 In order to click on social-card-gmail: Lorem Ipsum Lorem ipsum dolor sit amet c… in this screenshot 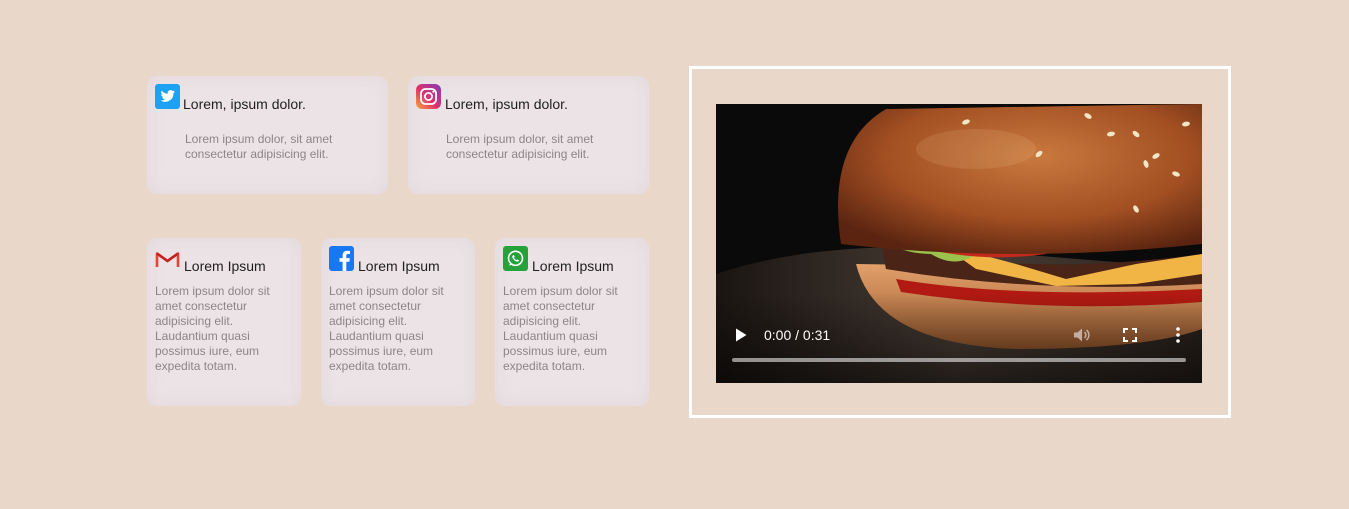, I will do `click(224, 322)`.